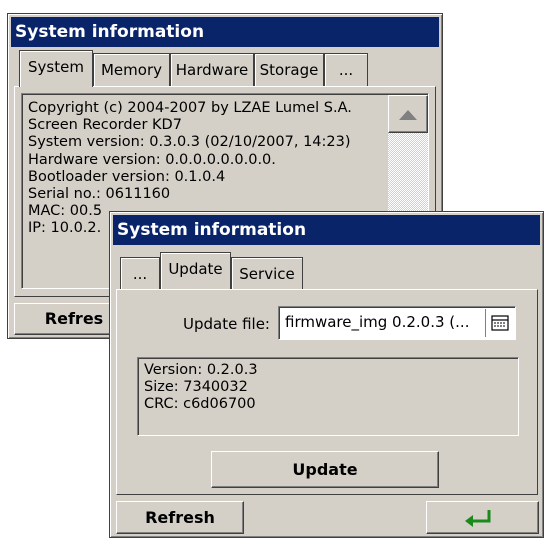 Image resolution: width=550 pixels, height=541 pixels. I want to click on file-size: Size: 7340032, so click(196, 387).